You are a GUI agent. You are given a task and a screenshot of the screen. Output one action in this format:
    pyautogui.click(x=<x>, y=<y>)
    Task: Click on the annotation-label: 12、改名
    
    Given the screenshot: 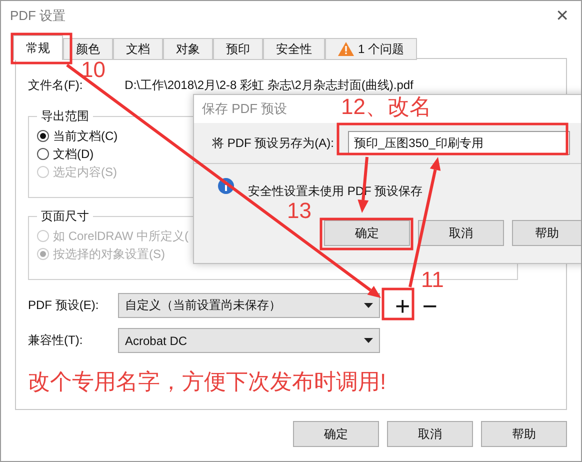 What is the action you would take?
    pyautogui.click(x=386, y=107)
    